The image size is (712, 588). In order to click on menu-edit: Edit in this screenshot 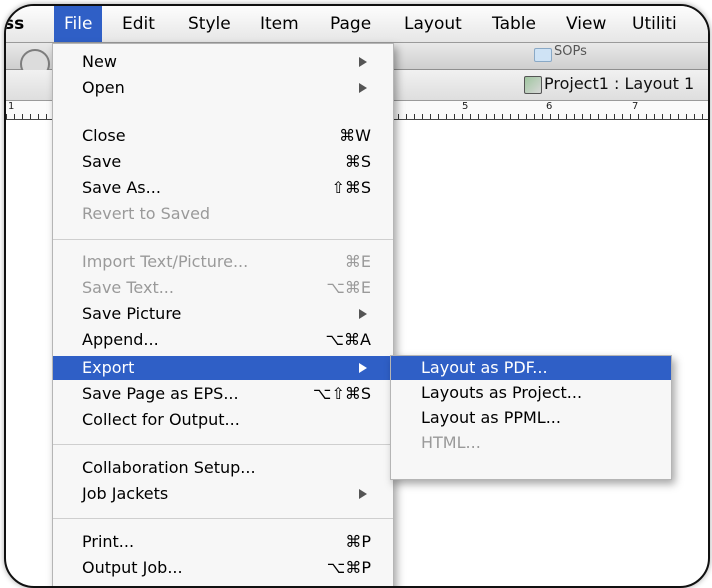, I will do `click(138, 24)`.